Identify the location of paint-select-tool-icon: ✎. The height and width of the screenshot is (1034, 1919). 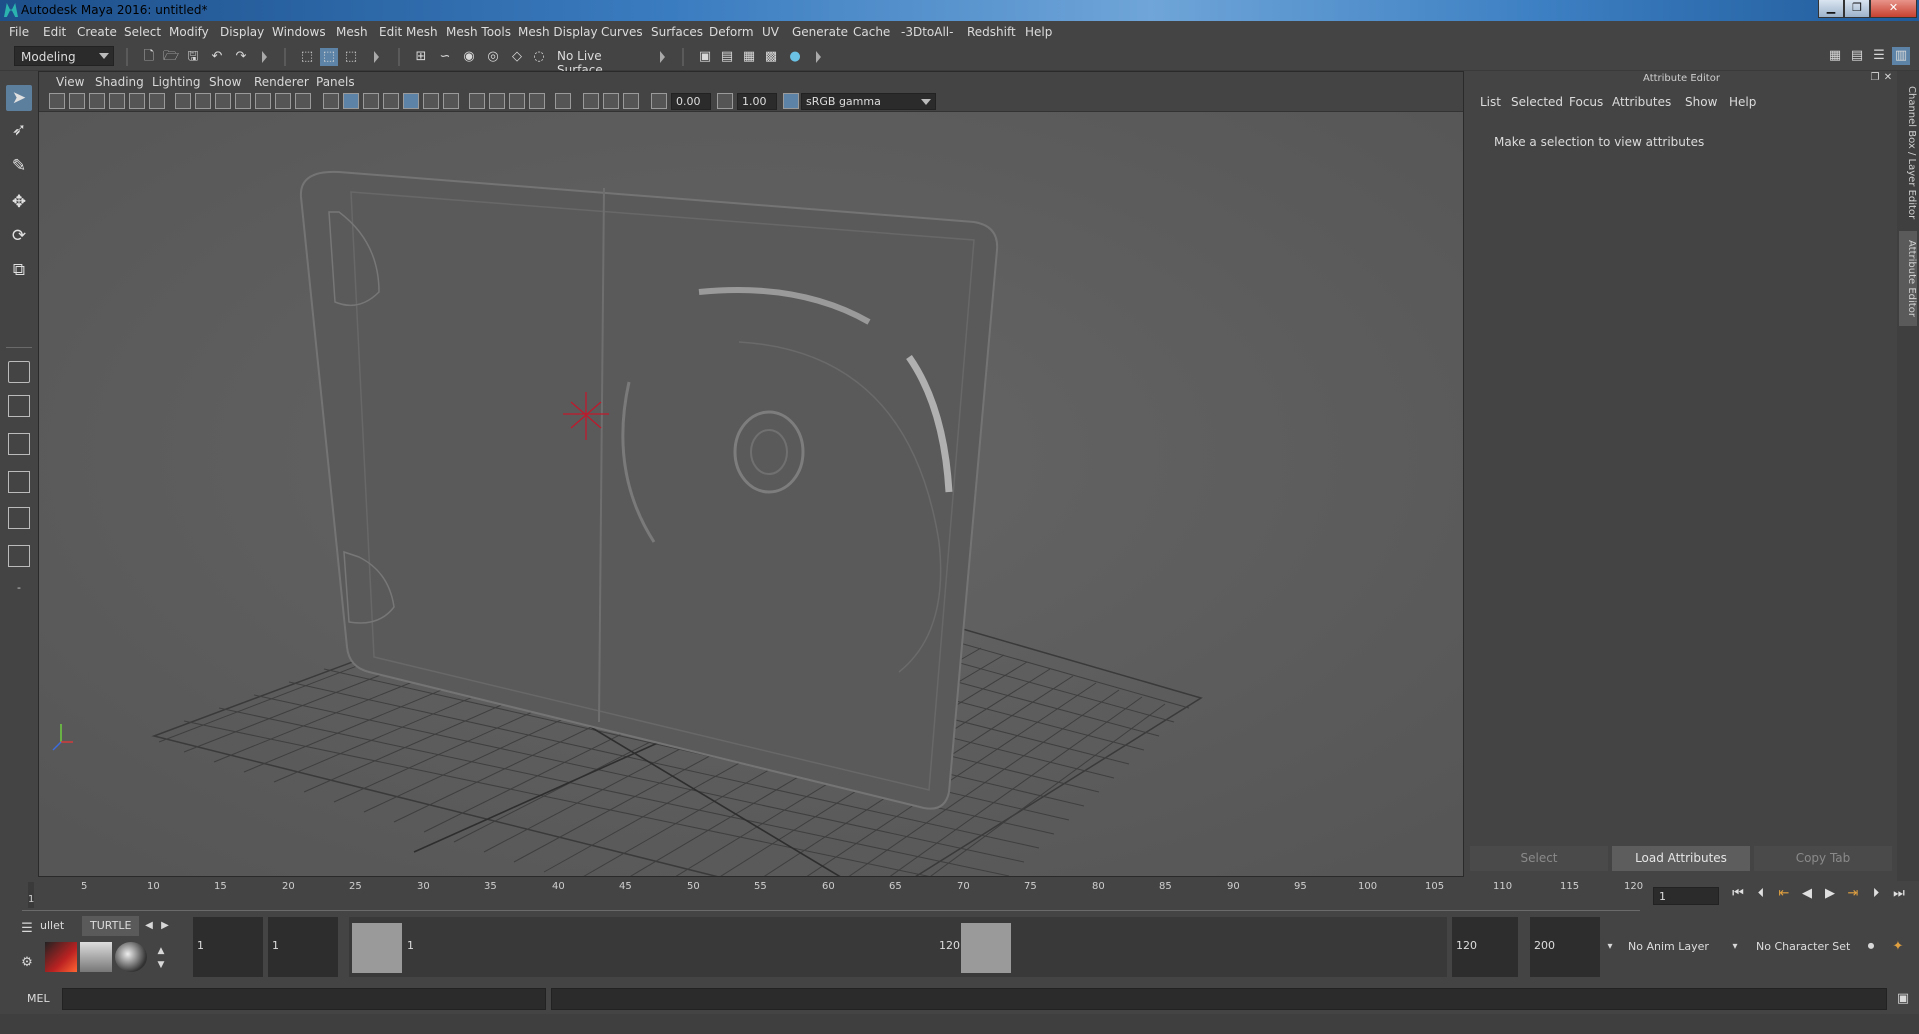
(19, 166).